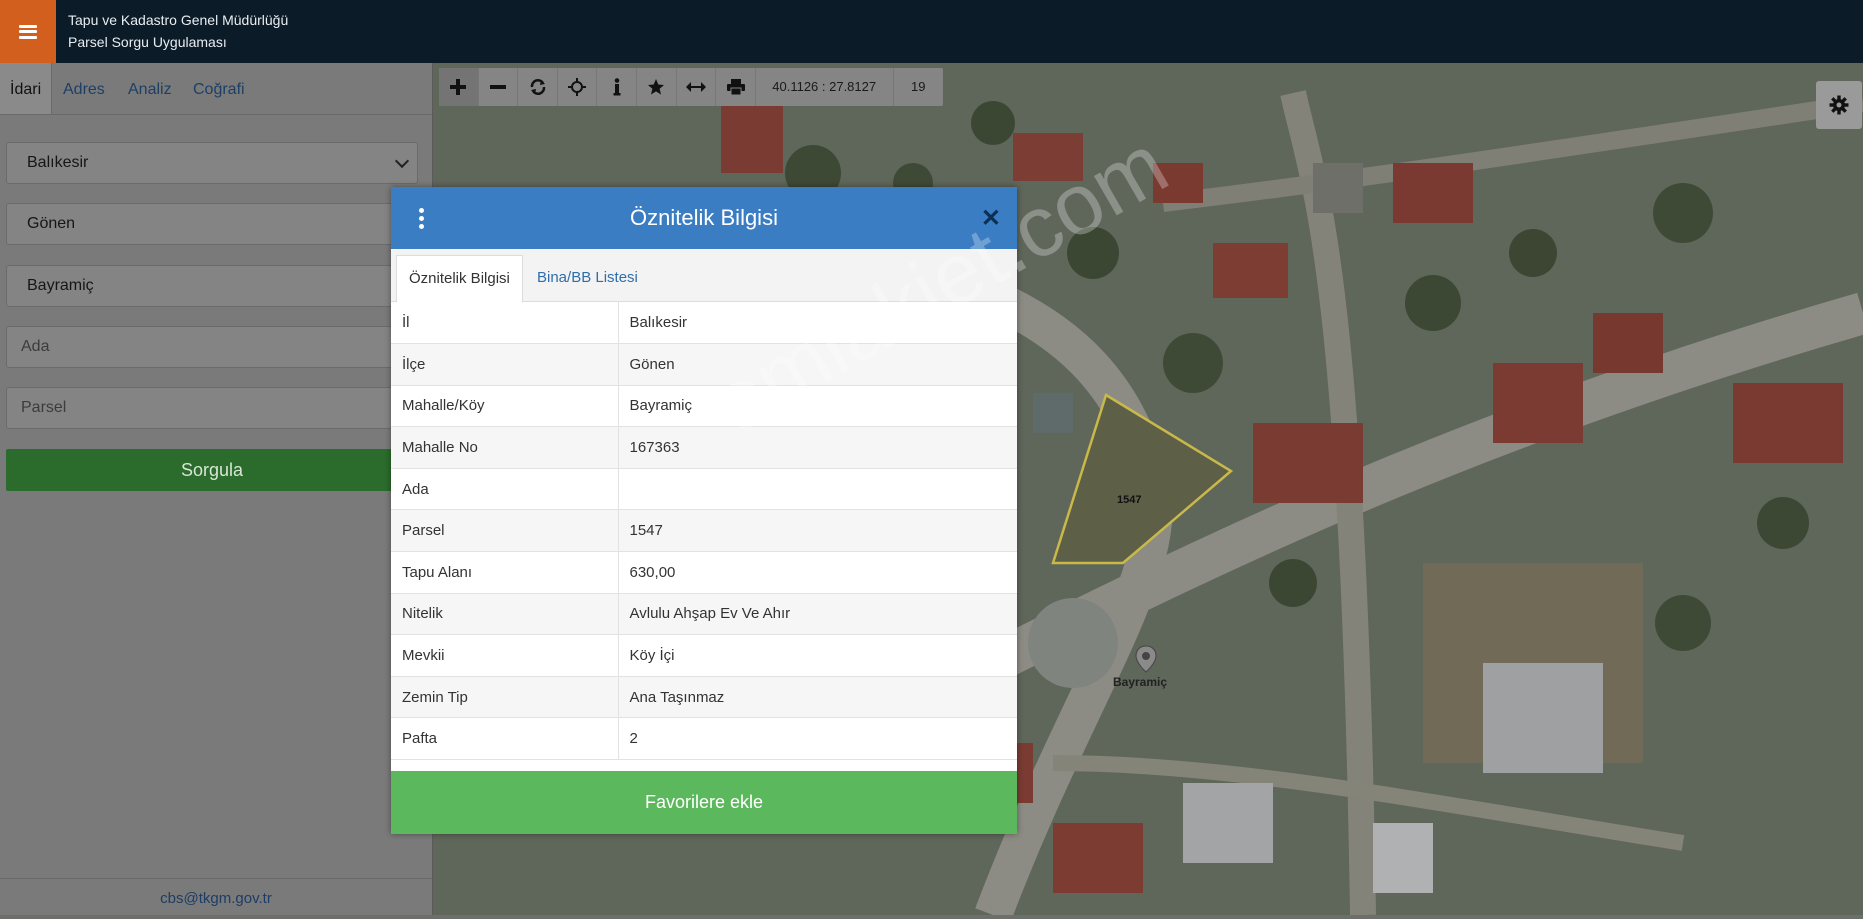 This screenshot has width=1863, height=919. I want to click on measure-icon, so click(695, 87).